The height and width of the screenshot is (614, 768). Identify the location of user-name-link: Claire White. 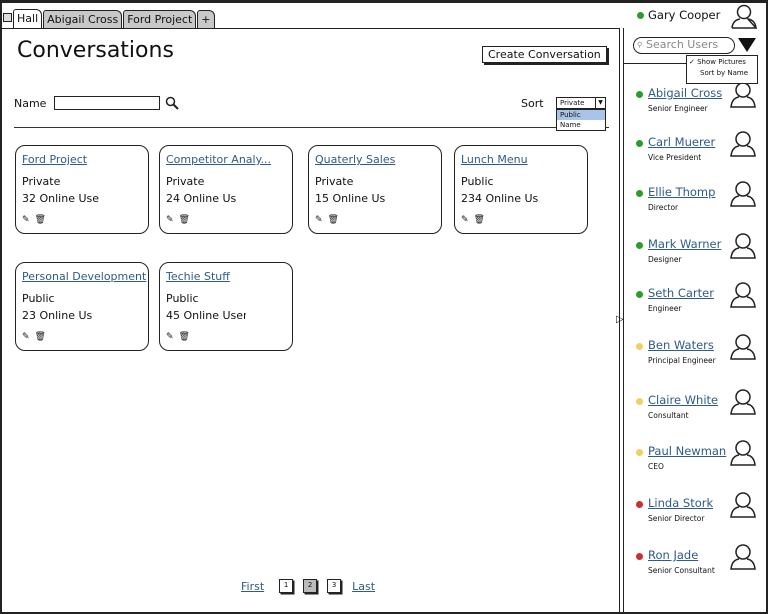
(683, 400).